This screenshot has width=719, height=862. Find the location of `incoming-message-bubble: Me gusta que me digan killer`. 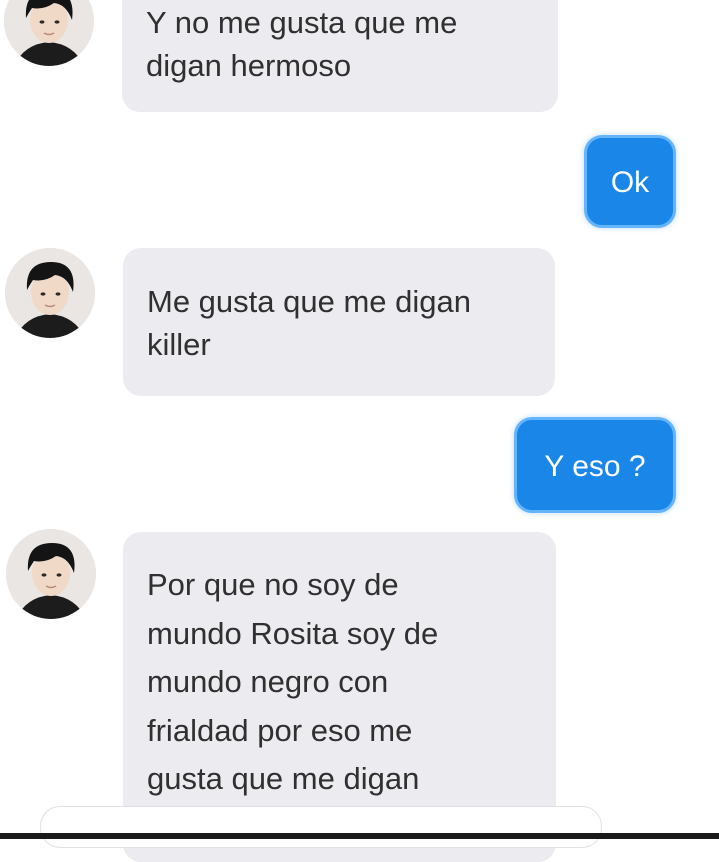

incoming-message-bubble: Me gusta que me digan killer is located at coordinates (339, 322).